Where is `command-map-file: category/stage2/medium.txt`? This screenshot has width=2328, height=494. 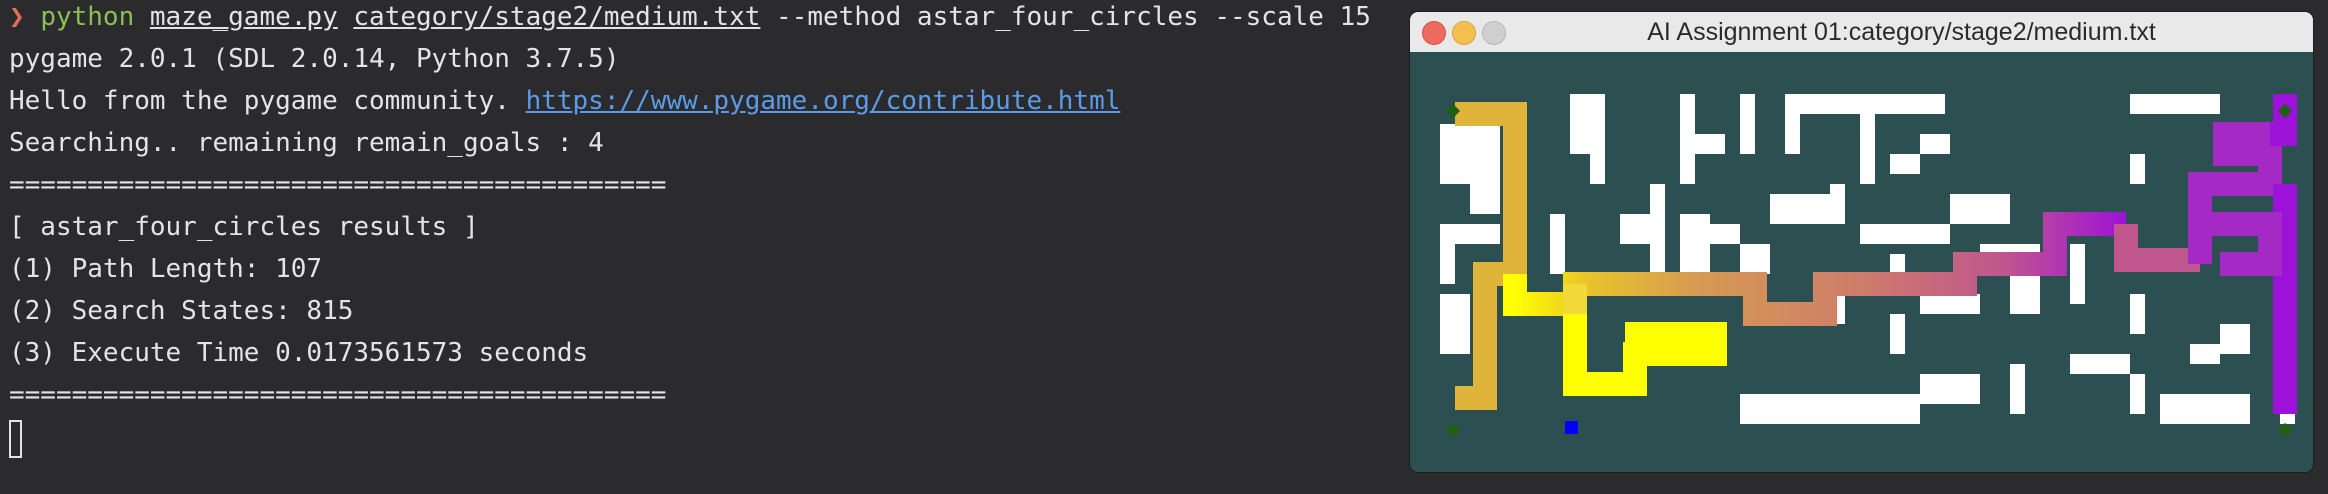 command-map-file: category/stage2/medium.txt is located at coordinates (557, 17).